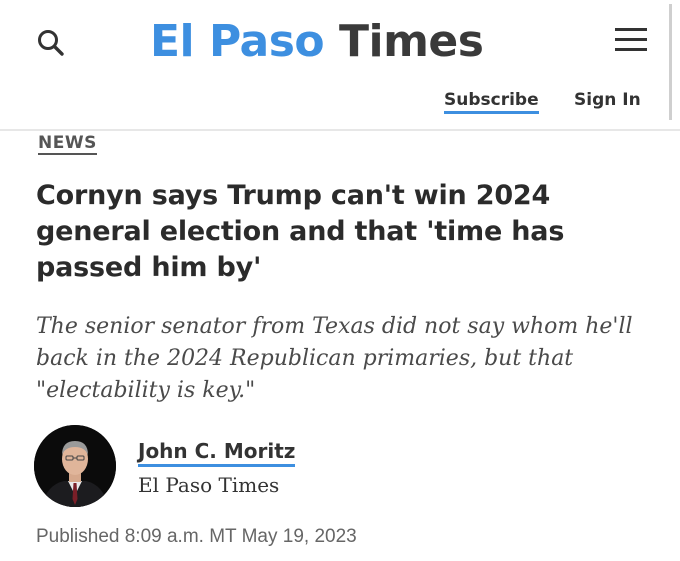 This screenshot has height=561, width=680. Describe the element at coordinates (67, 144) in the screenshot. I see `section-label: NEWS` at that location.